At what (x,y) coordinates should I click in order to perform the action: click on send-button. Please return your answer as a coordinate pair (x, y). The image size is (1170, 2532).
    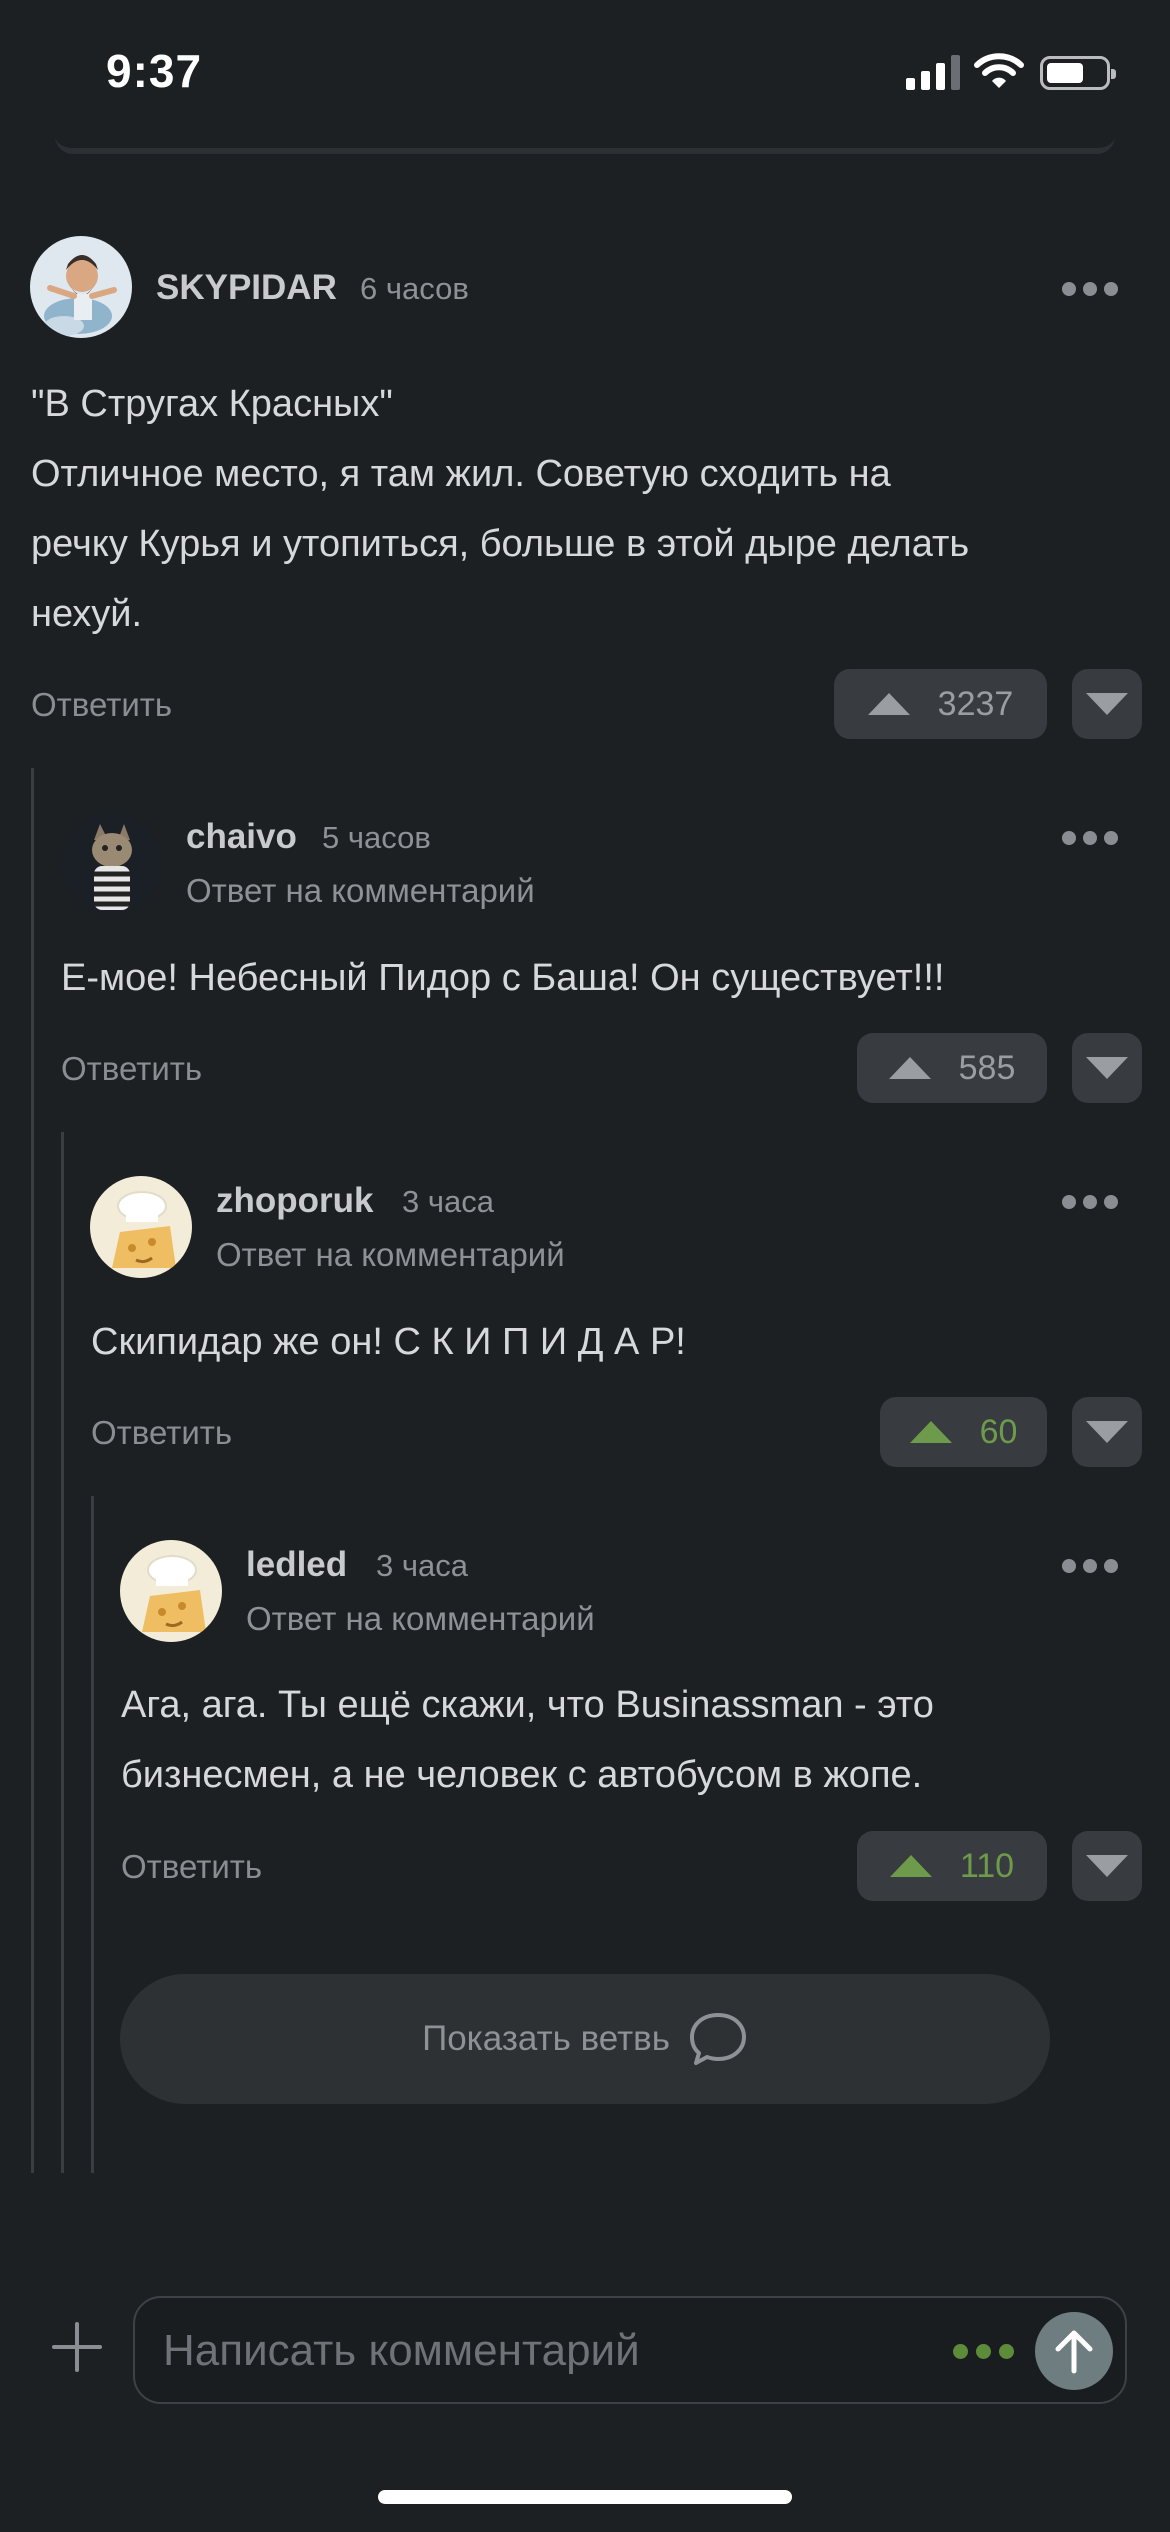
    Looking at the image, I should click on (1074, 2351).